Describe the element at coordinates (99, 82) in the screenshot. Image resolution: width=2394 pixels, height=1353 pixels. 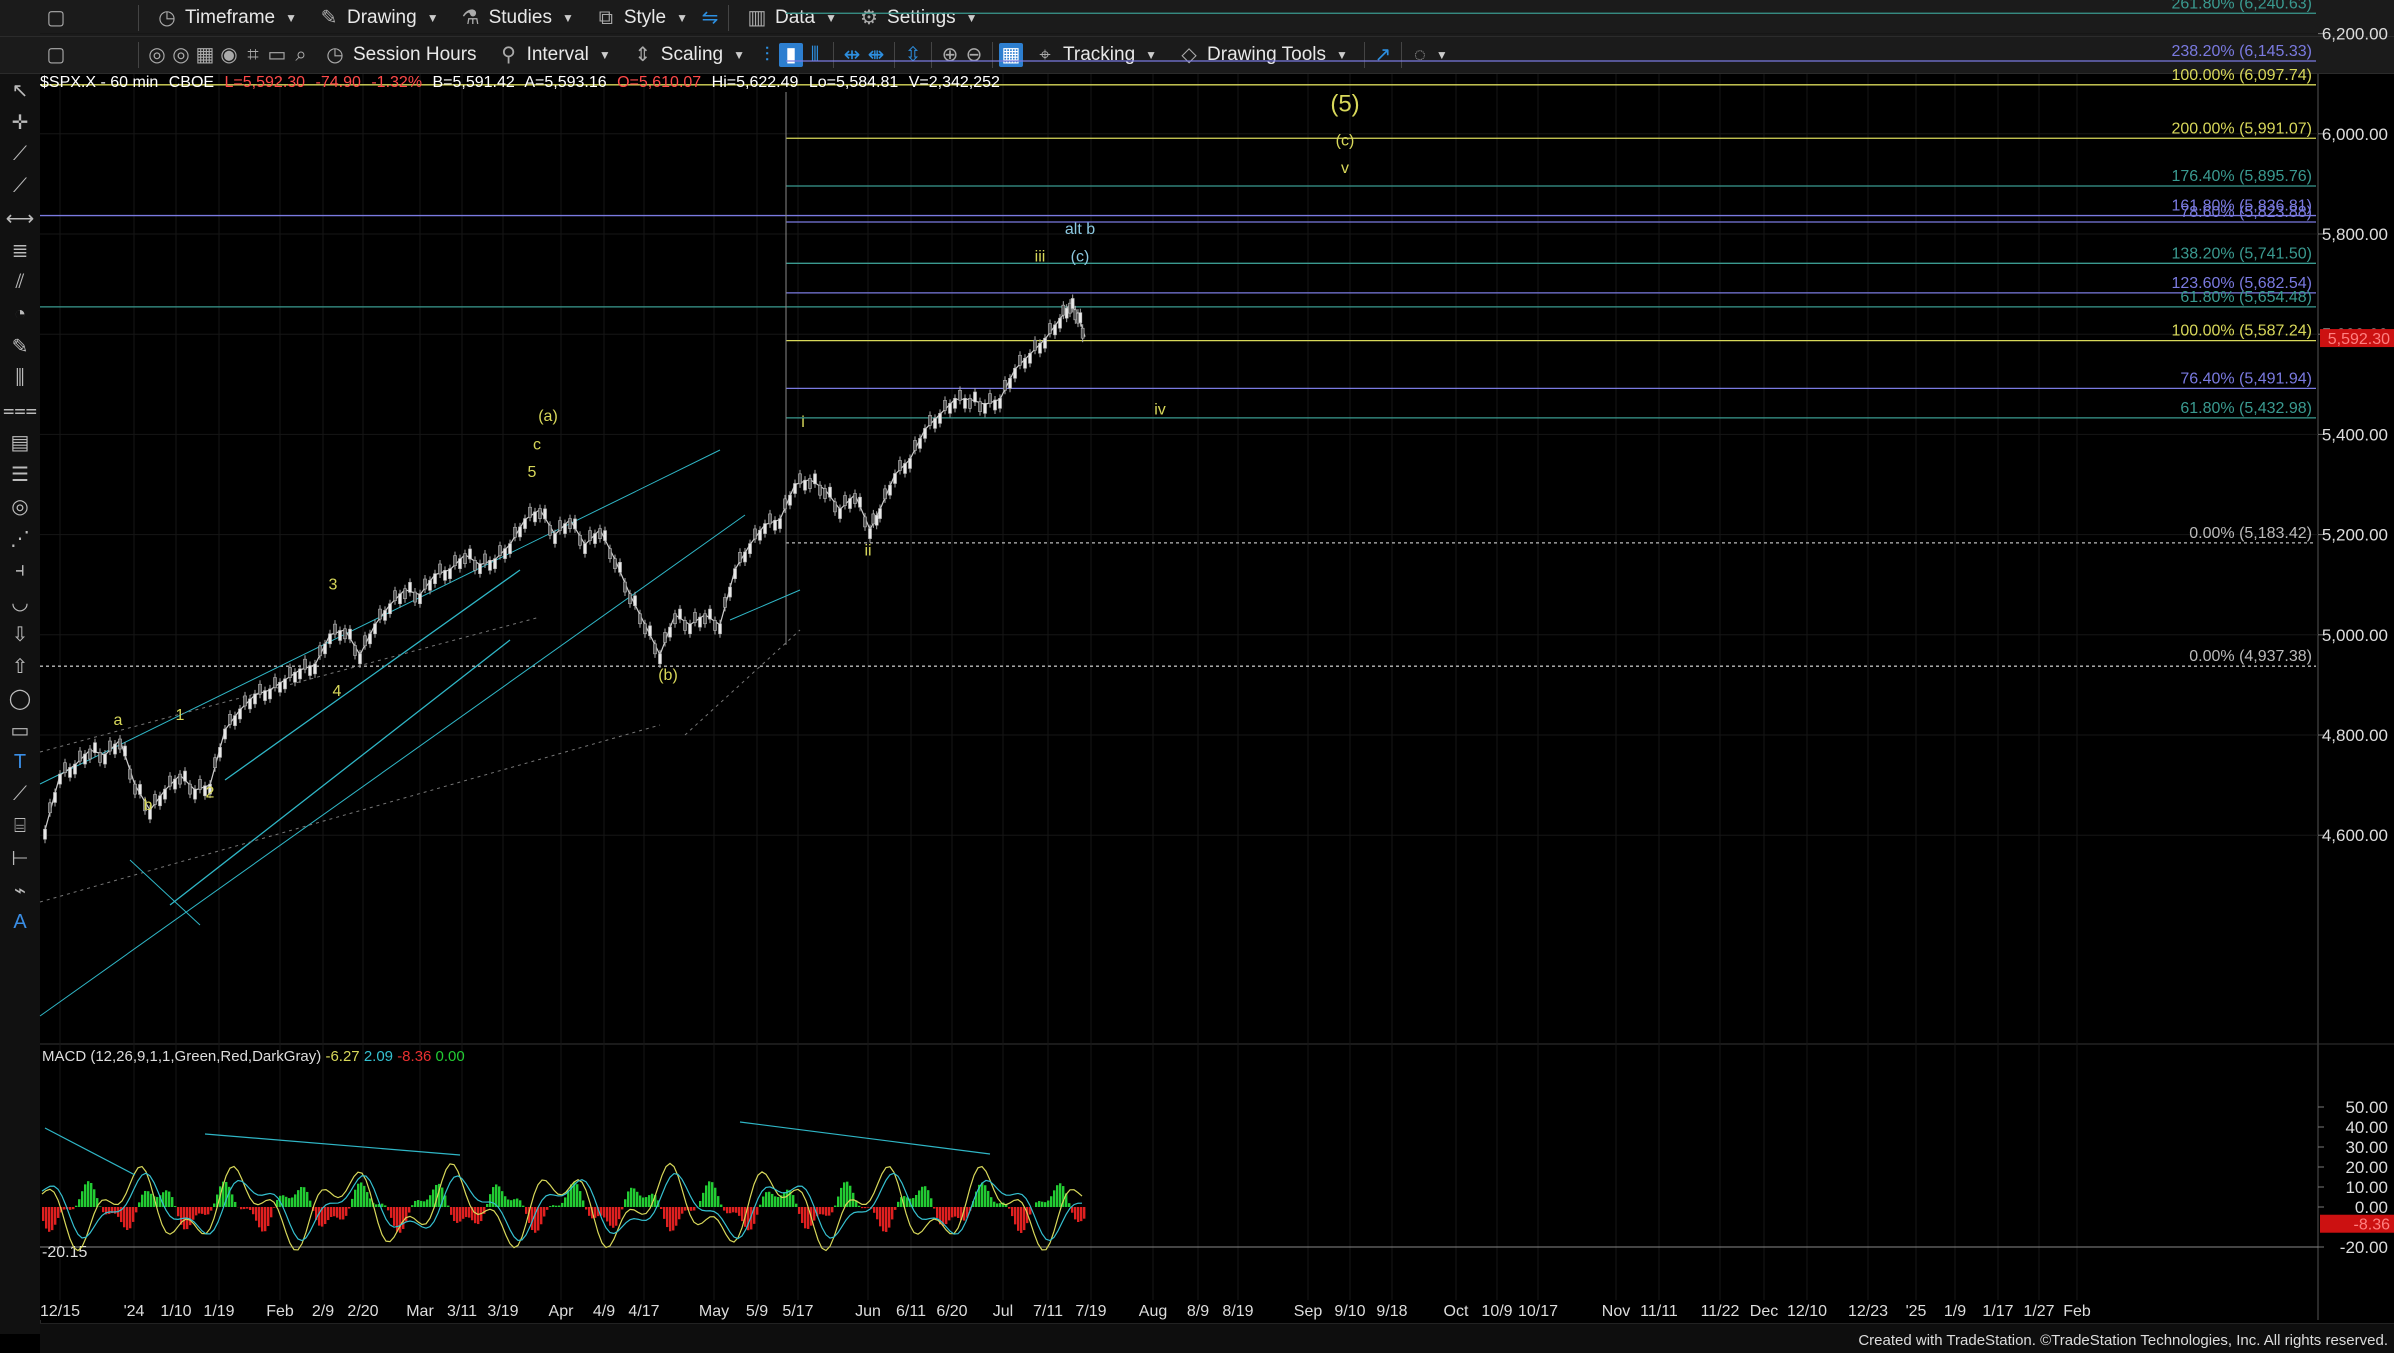
I see `symbol-name: $SPX.X - 60 min` at that location.